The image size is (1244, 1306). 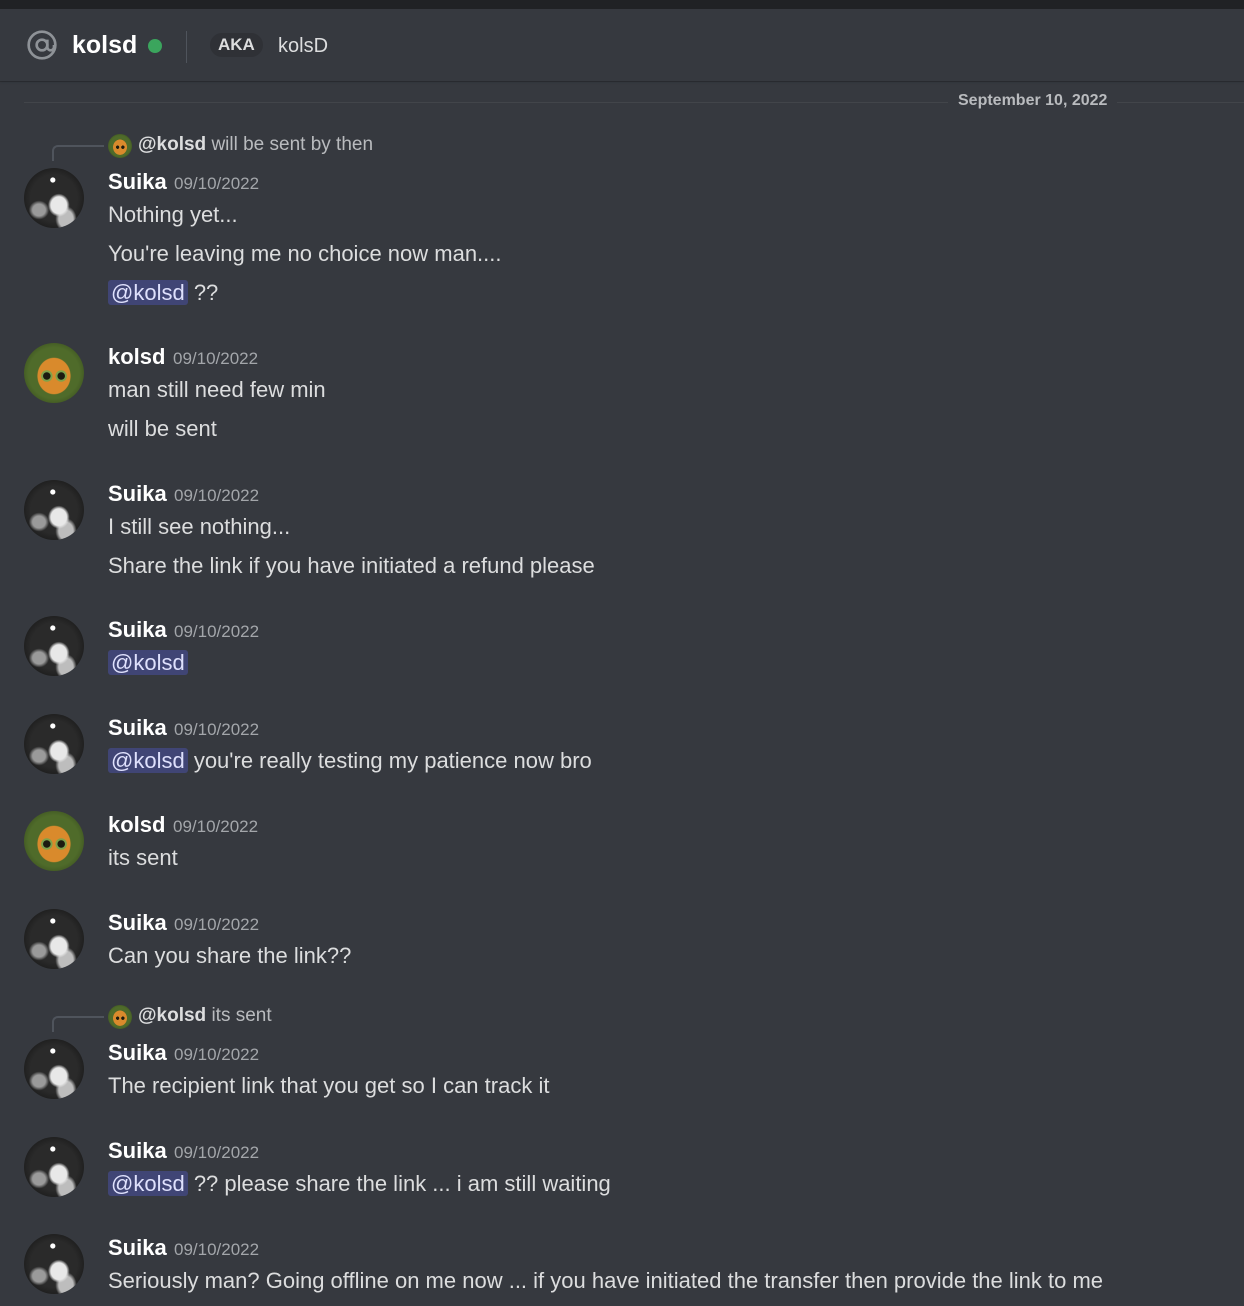 I want to click on message-text: Can you share the link??, so click(x=230, y=955).